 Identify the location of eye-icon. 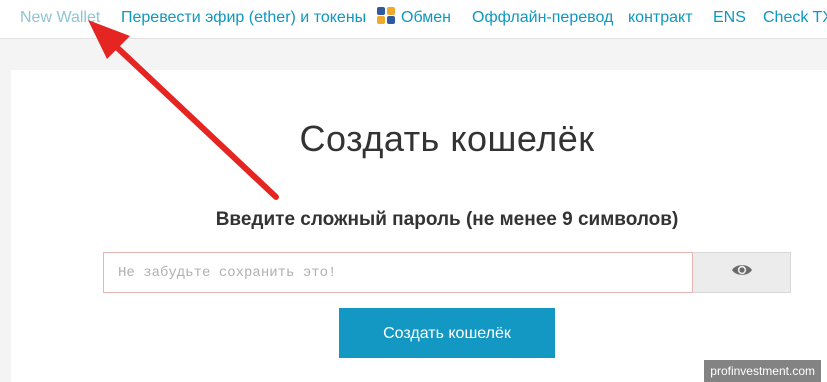
(742, 272).